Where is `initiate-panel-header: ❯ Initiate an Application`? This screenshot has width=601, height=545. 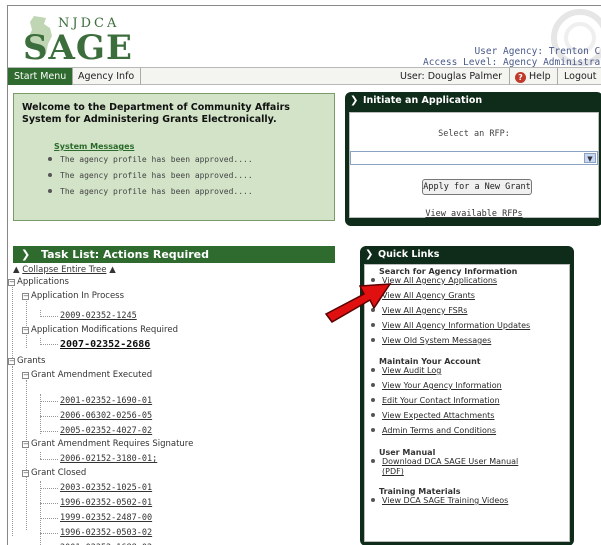
initiate-panel-header: ❯ Initiate an Application is located at coordinates (473, 101).